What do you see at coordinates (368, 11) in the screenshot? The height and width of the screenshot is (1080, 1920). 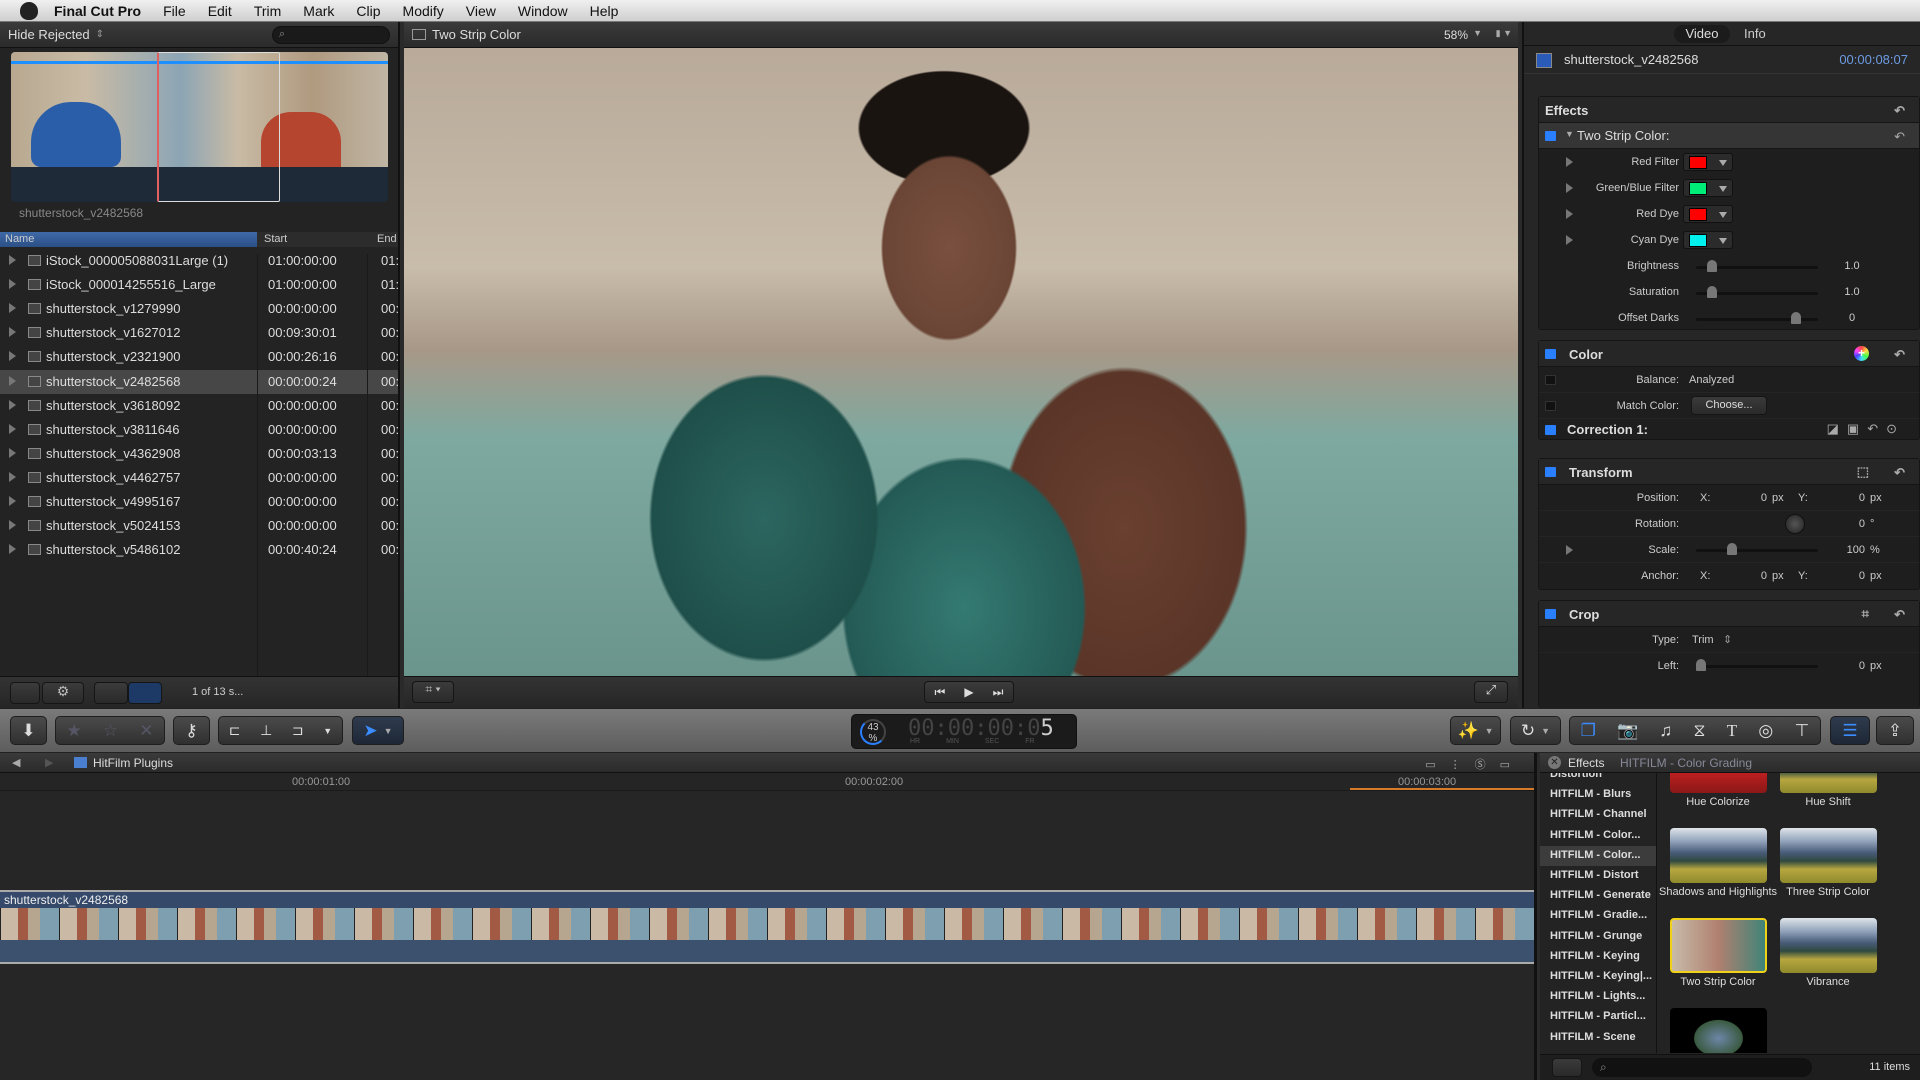 I see `menu-clip: Clip` at bounding box center [368, 11].